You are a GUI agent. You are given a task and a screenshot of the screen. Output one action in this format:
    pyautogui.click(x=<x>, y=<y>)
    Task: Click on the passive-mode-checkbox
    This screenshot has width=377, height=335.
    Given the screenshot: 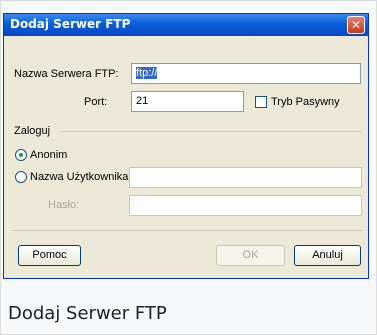 What is the action you would take?
    pyautogui.click(x=261, y=102)
    